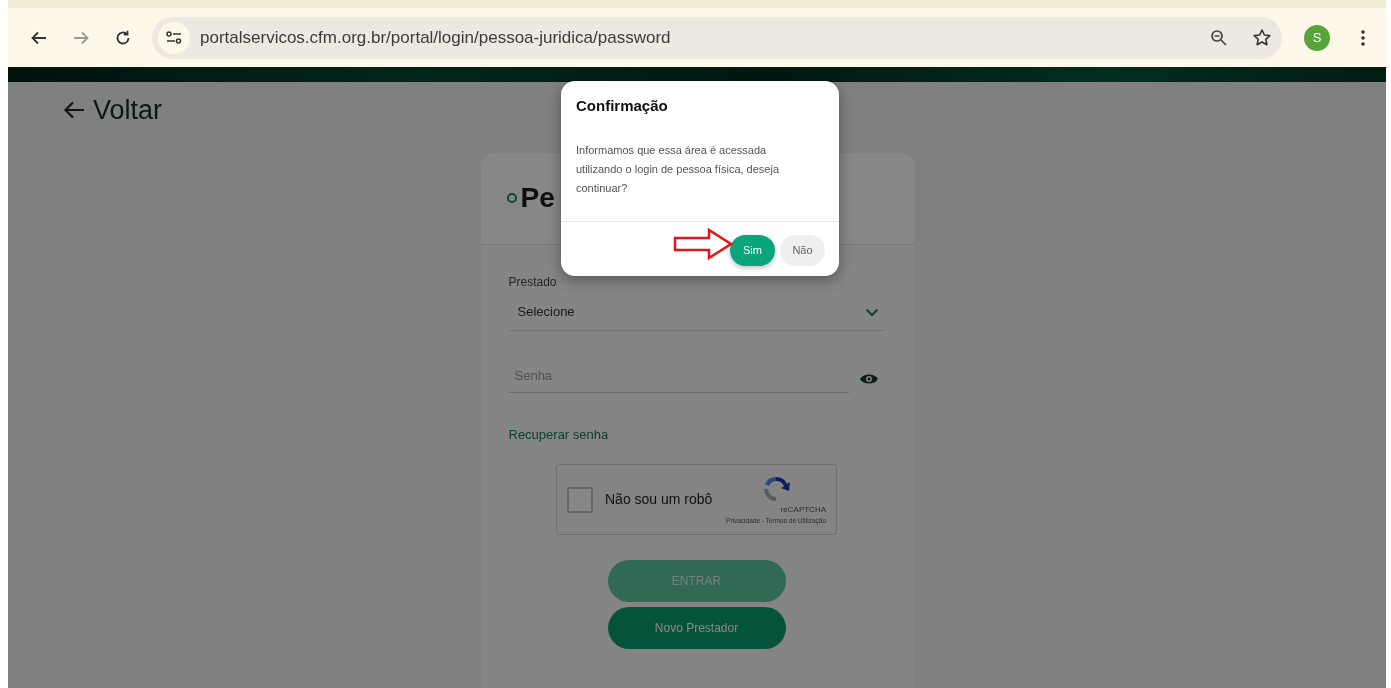  Describe the element at coordinates (436, 37) in the screenshot. I see `url-text: portalservicos.cfm.org.br/portal/login/pessoa-juridica/password` at that location.